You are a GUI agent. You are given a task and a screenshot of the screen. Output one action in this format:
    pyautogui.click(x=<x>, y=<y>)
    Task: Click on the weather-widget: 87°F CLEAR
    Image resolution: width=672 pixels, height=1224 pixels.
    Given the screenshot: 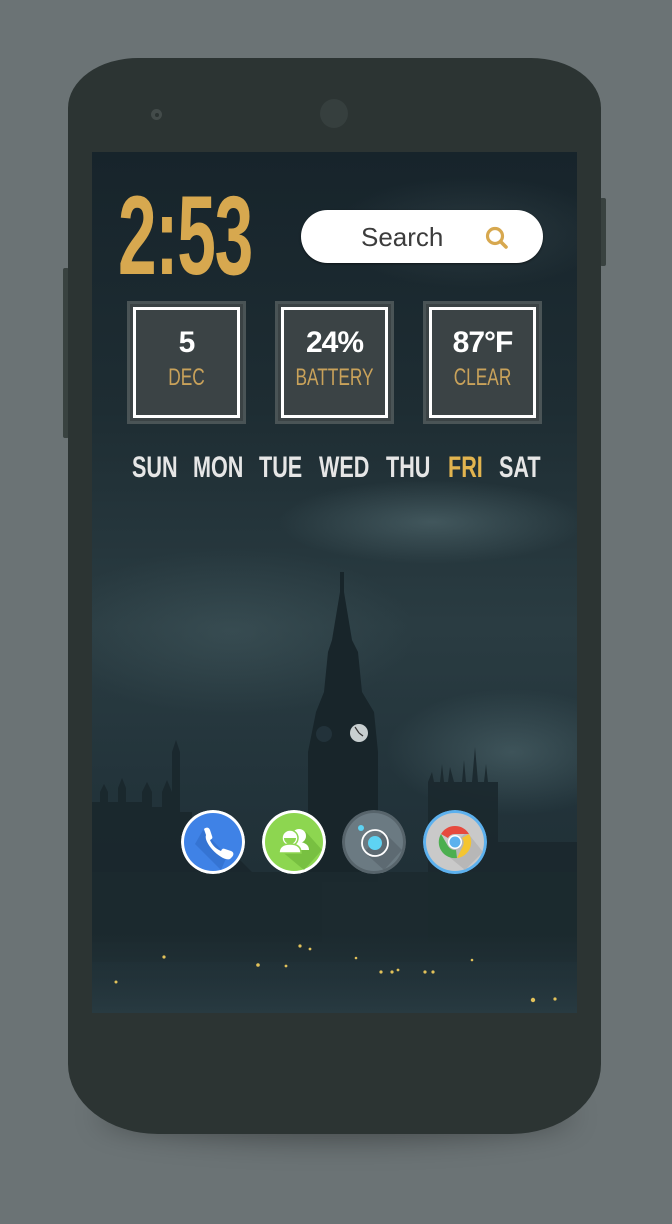 What is the action you would take?
    pyautogui.click(x=482, y=362)
    